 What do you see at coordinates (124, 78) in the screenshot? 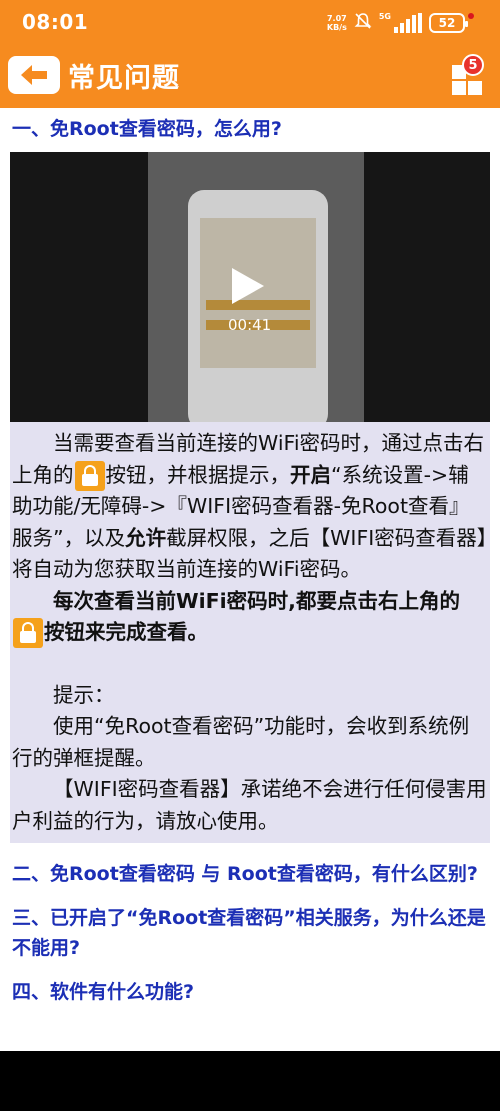
I see `page-title: 常见问题` at bounding box center [124, 78].